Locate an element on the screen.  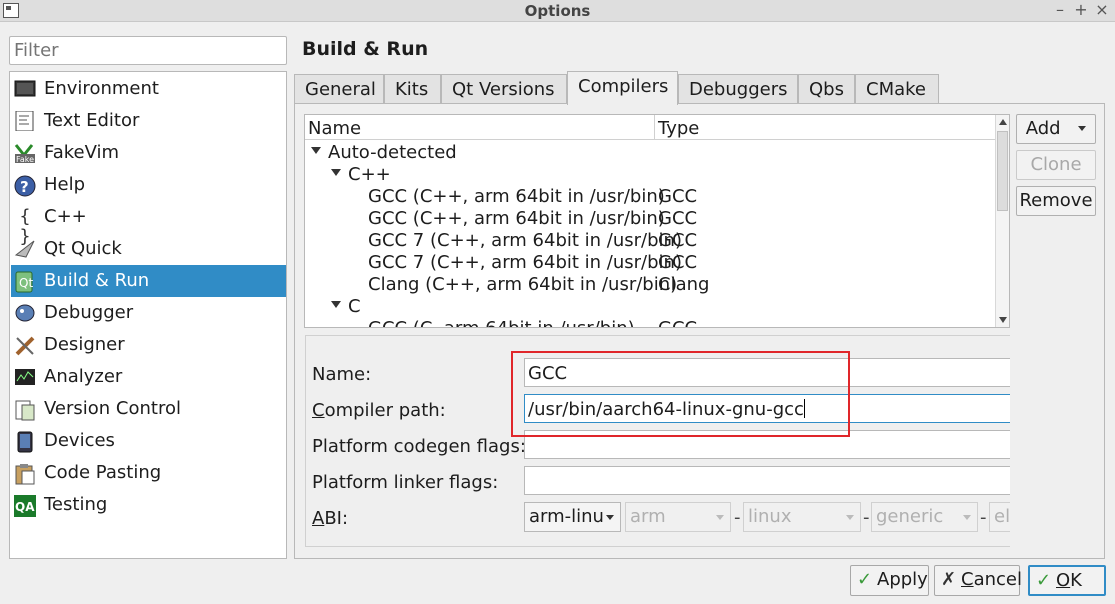
abi-os-combo: linux is located at coordinates (802, 517).